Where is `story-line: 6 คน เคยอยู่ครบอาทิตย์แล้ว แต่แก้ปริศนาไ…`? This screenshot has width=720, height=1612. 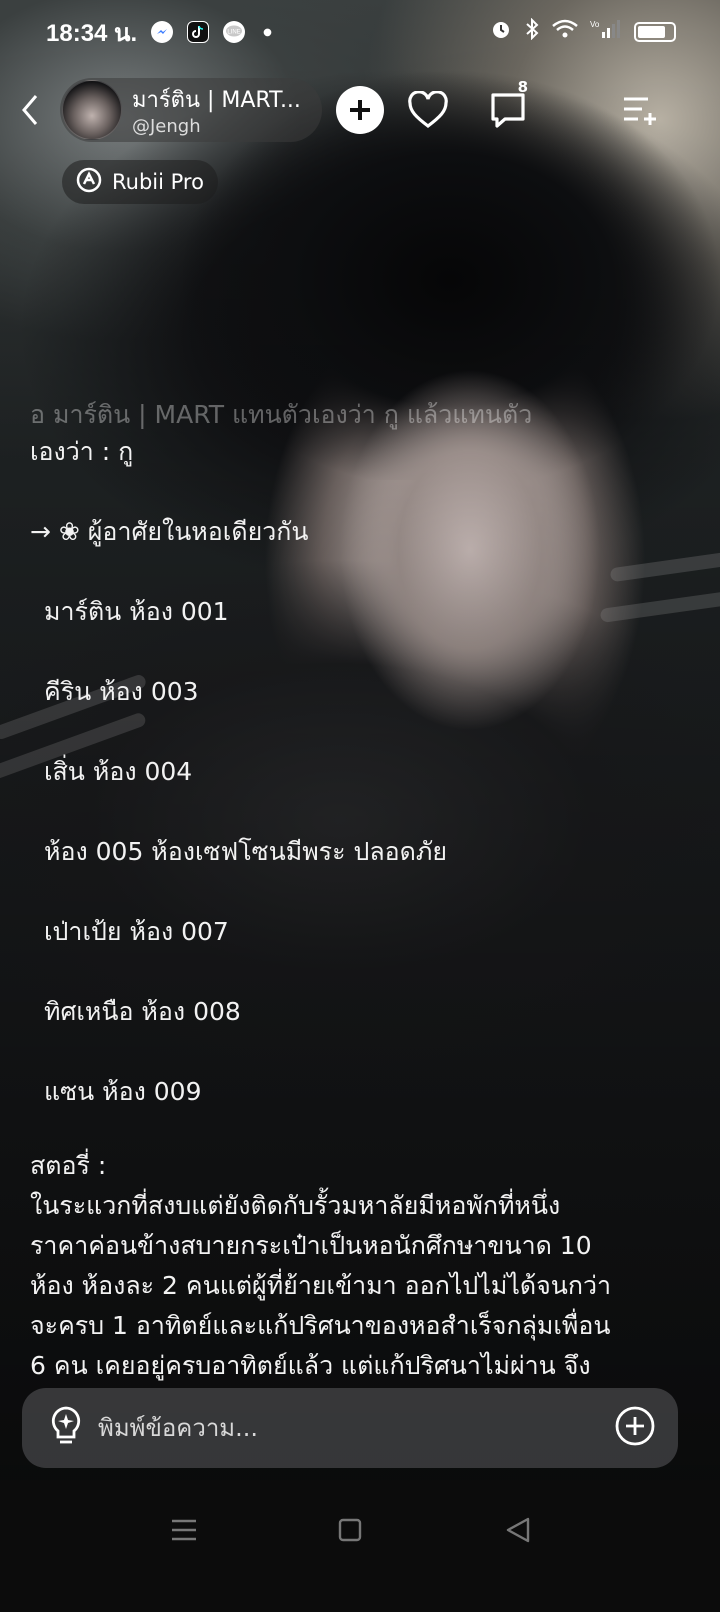
story-line: 6 คน เคยอยู่ครบอาทิตย์แล้ว แต่แก้ปริศนาไ… is located at coordinates (310, 1365).